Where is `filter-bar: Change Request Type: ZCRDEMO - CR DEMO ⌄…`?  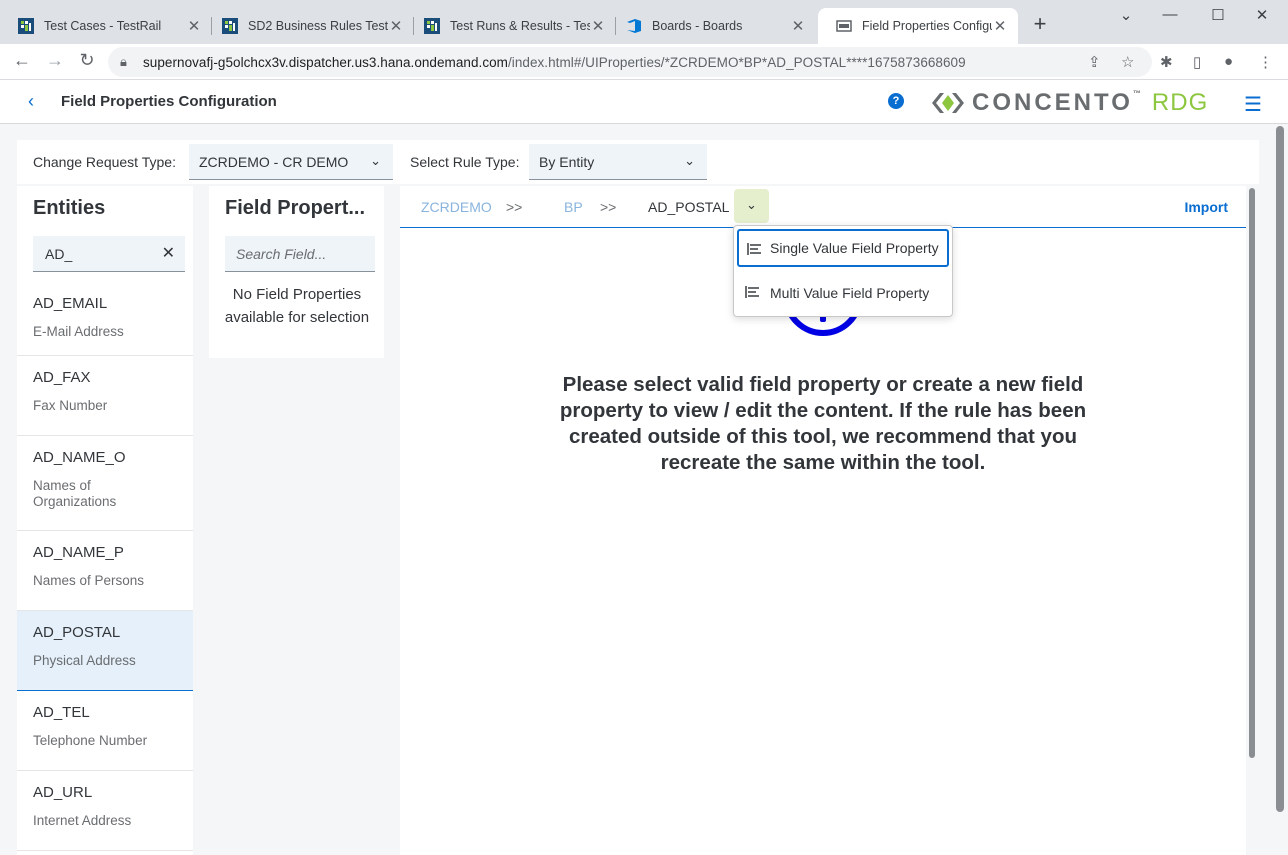
filter-bar: Change Request Type: ZCRDEMO - CR DEMO ⌄… is located at coordinates (638, 162).